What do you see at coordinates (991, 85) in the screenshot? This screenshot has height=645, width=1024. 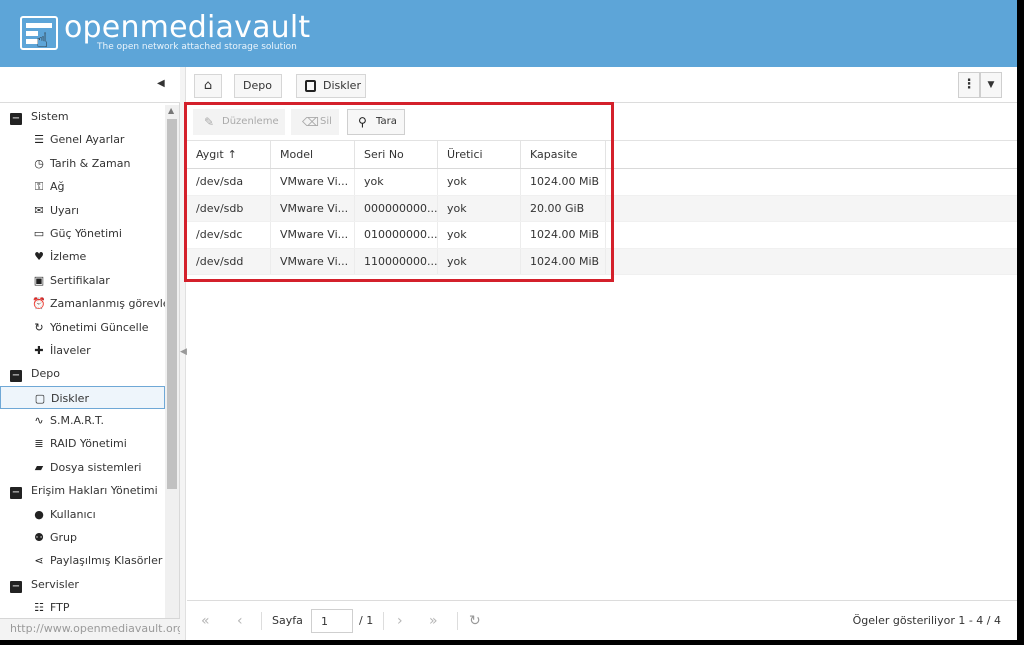 I see `options-dropdown-button: ▼` at bounding box center [991, 85].